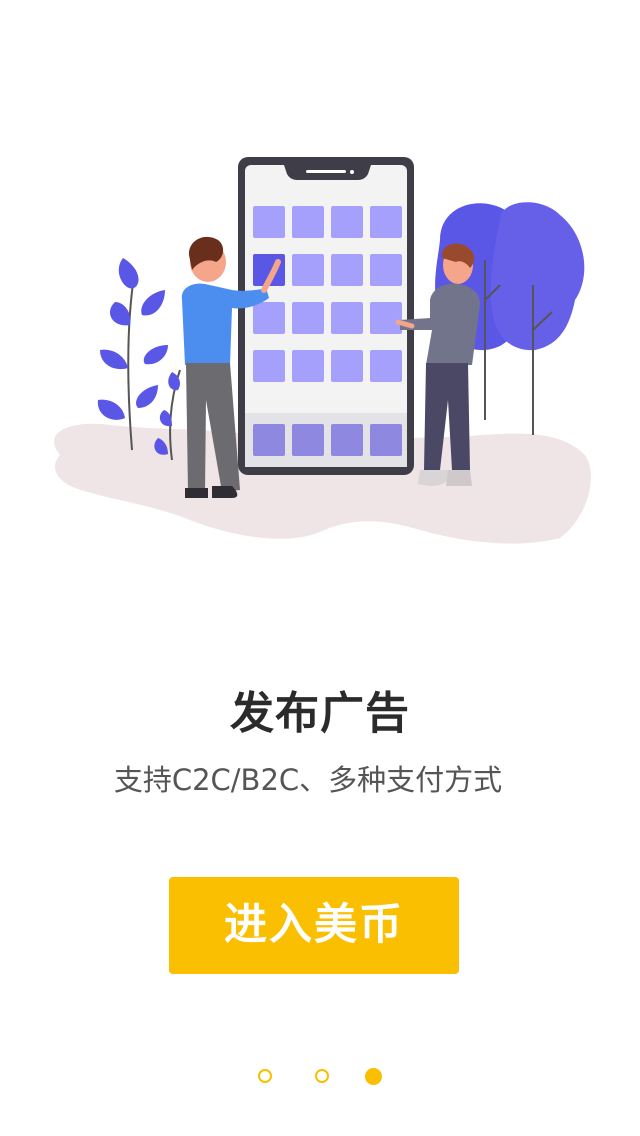 Image resolution: width=640 pixels, height=1136 pixels. I want to click on enter-app-button: 进入美币, so click(314, 925).